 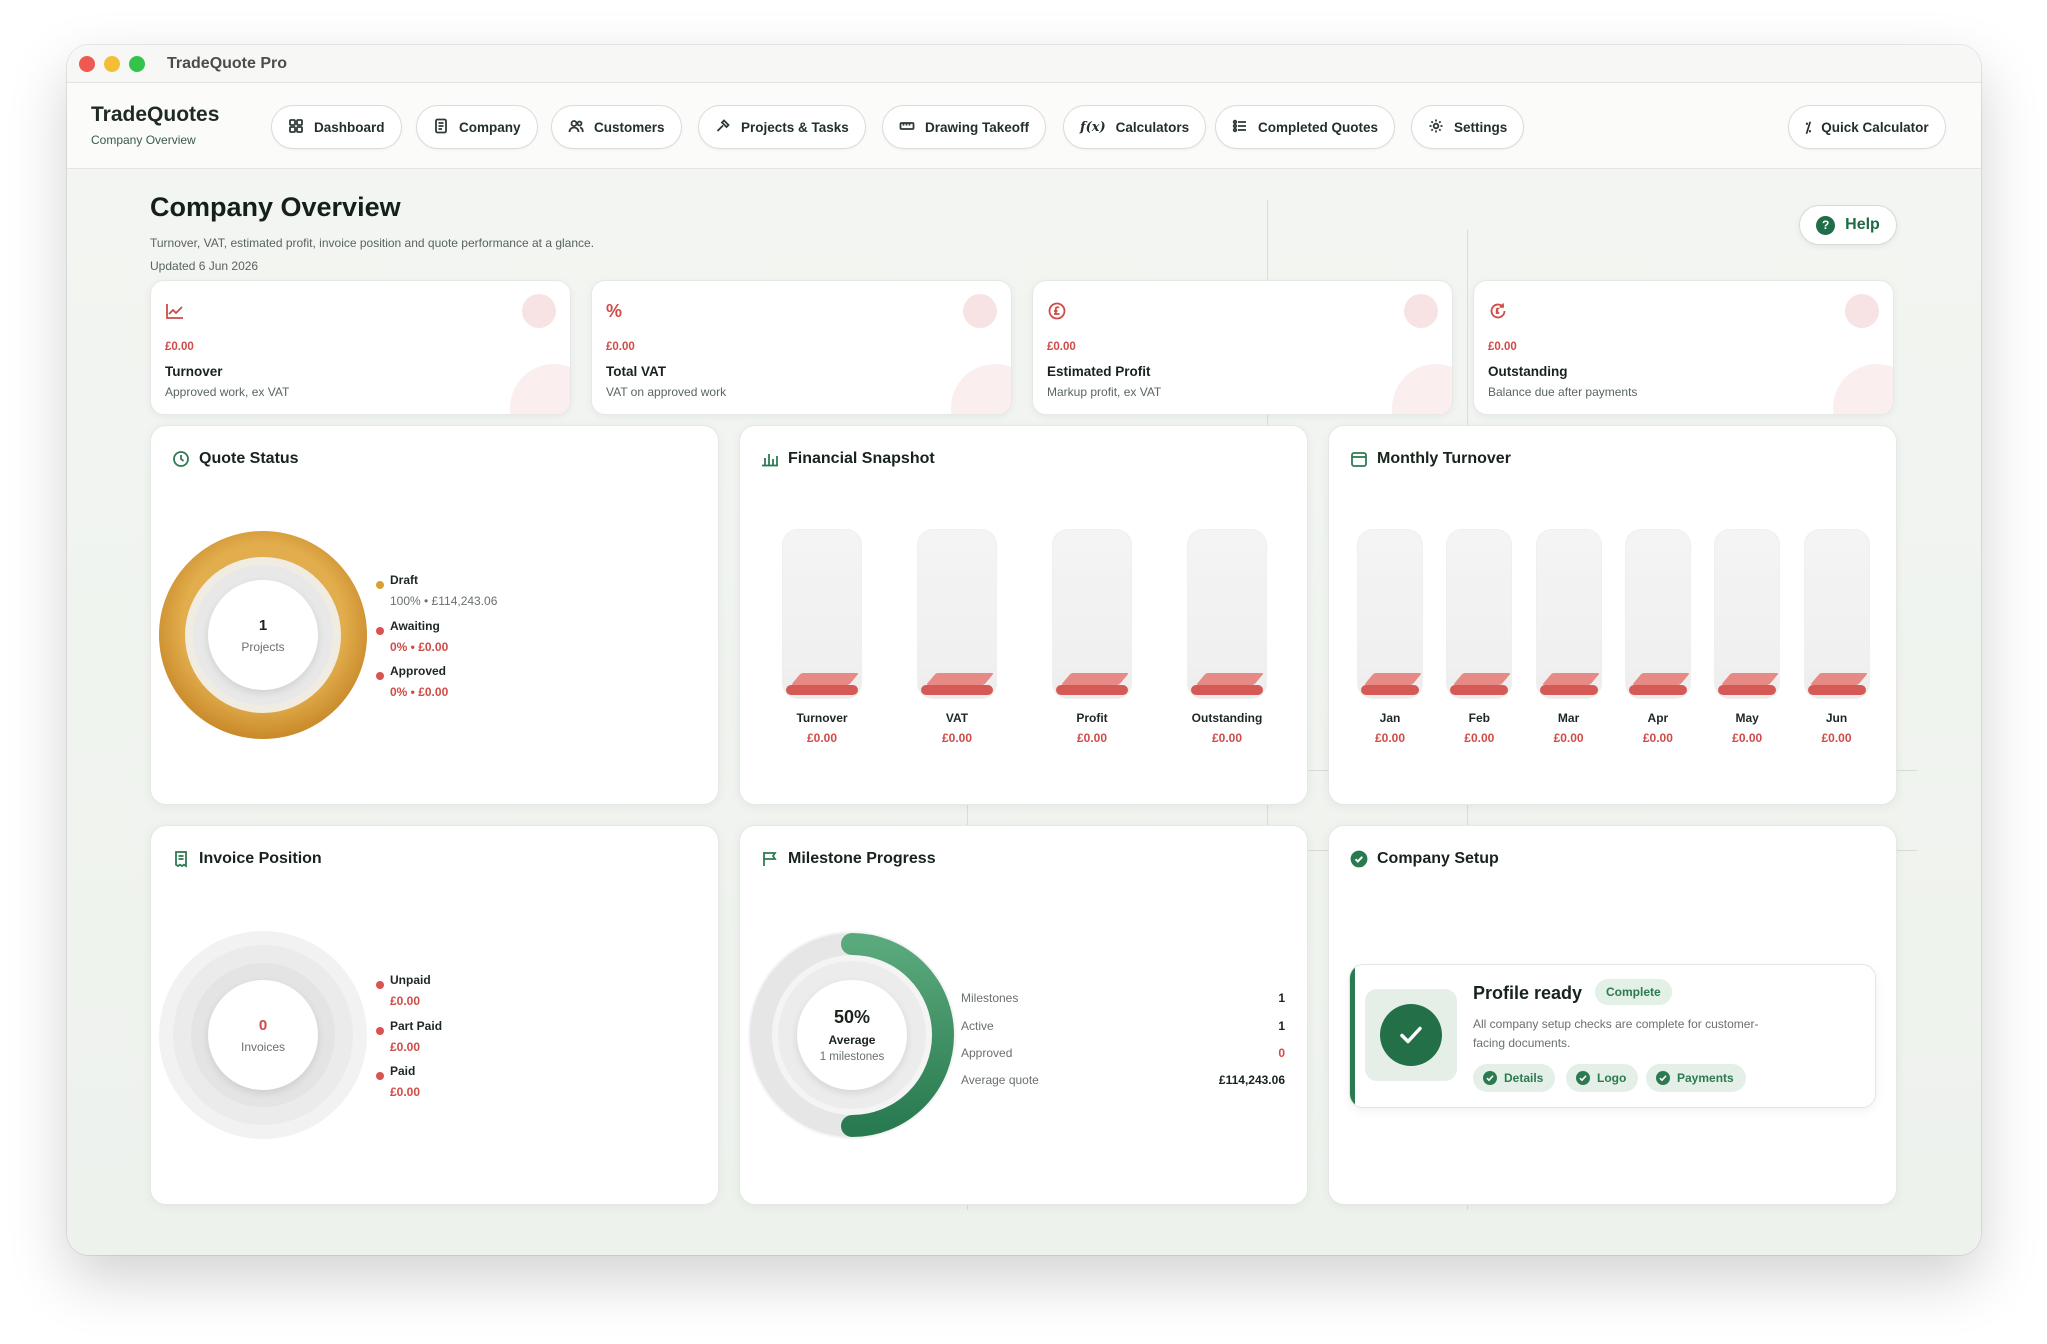 What do you see at coordinates (1390, 614) in the screenshot?
I see `bar-track` at bounding box center [1390, 614].